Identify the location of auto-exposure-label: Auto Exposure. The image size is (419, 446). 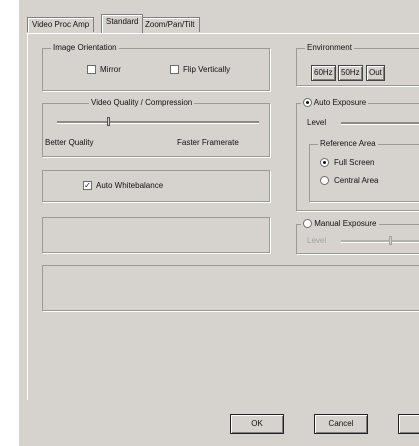
(340, 102).